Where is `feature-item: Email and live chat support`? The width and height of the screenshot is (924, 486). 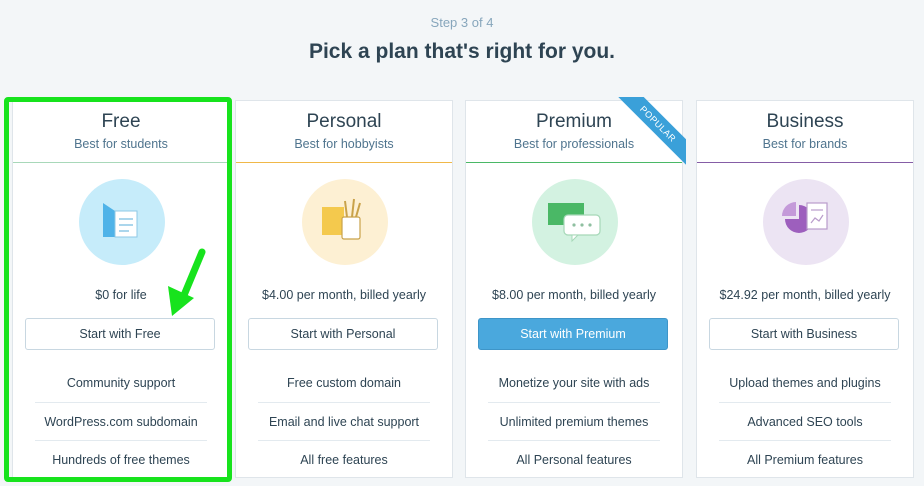 feature-item: Email and live chat support is located at coordinates (344, 422).